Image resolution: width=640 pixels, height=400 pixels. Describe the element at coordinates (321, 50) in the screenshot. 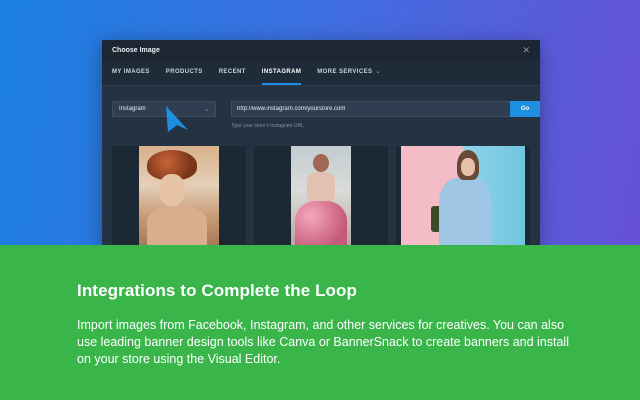

I see `modal-header: Choose Image ✕` at that location.